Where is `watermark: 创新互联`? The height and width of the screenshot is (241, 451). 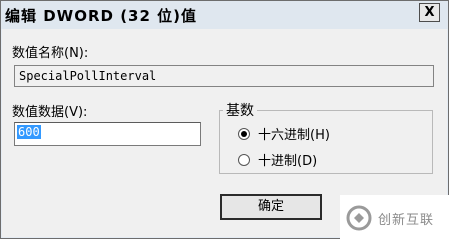
watermark: 创新互联 is located at coordinates (395, 218).